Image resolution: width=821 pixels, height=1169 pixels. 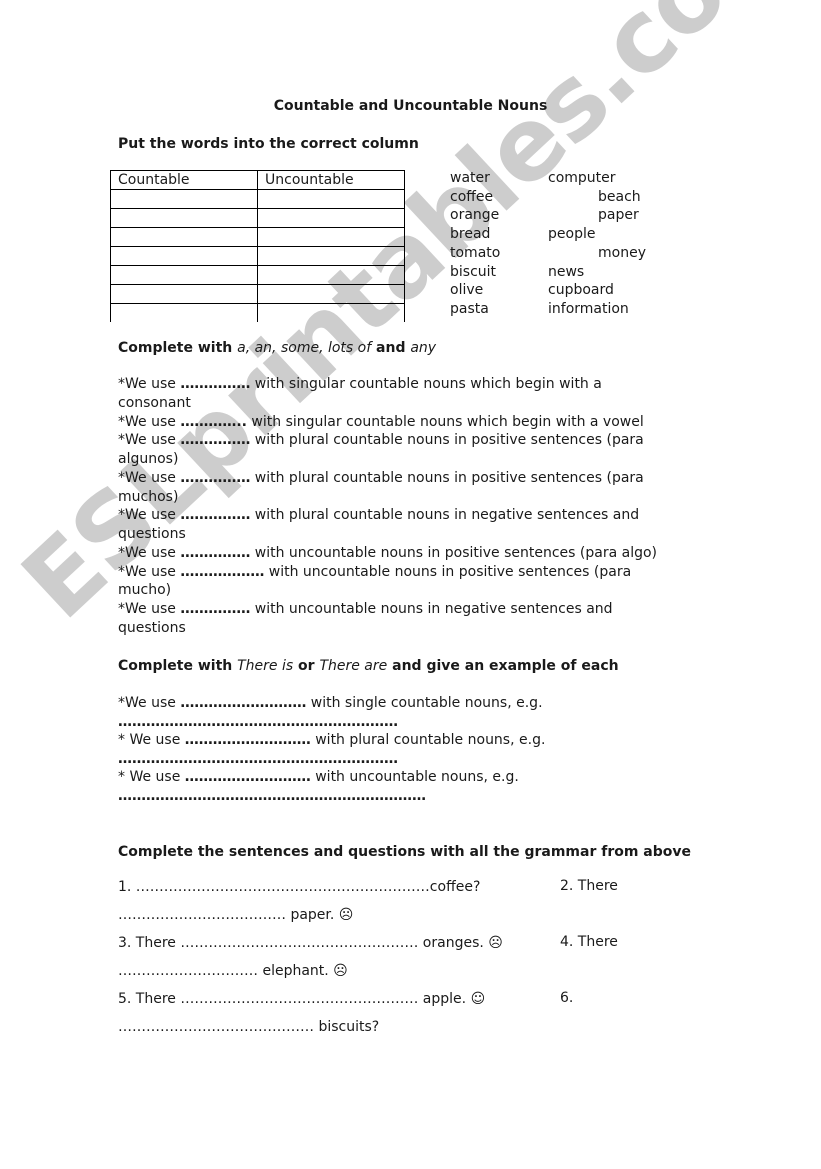 What do you see at coordinates (233, 971) in the screenshot?
I see `sentence-item: ………………………… elephant. ☹` at bounding box center [233, 971].